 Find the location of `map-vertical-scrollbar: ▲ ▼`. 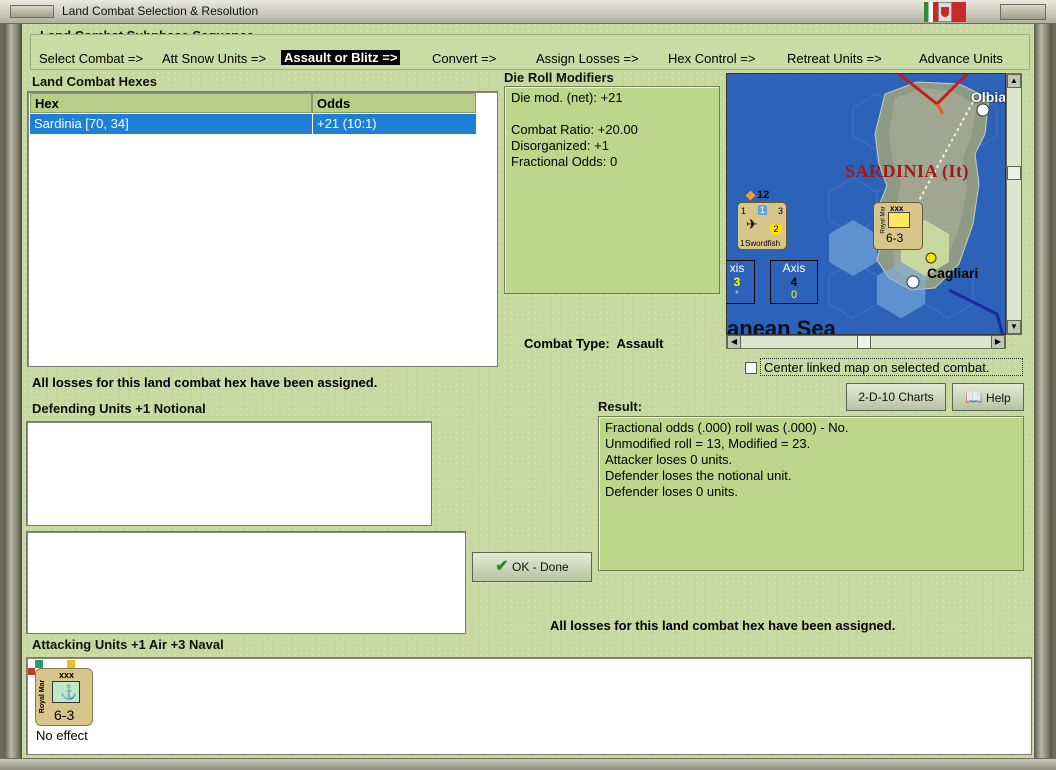

map-vertical-scrollbar: ▲ ▼ is located at coordinates (1014, 204).